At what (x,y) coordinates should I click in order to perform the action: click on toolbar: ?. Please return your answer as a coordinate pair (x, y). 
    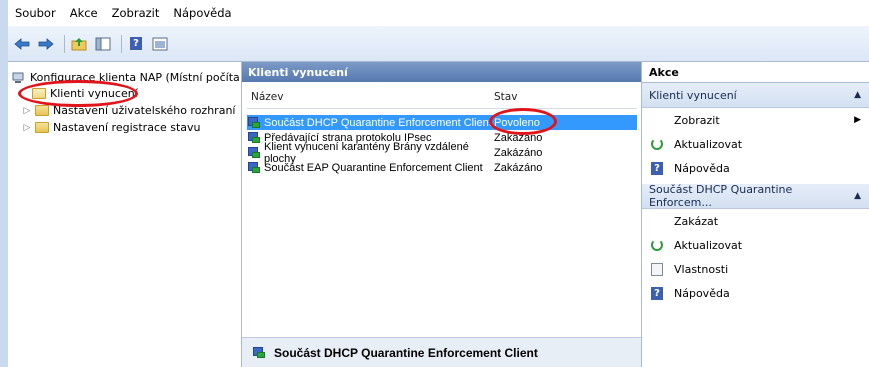
    Looking at the image, I should click on (438, 44).